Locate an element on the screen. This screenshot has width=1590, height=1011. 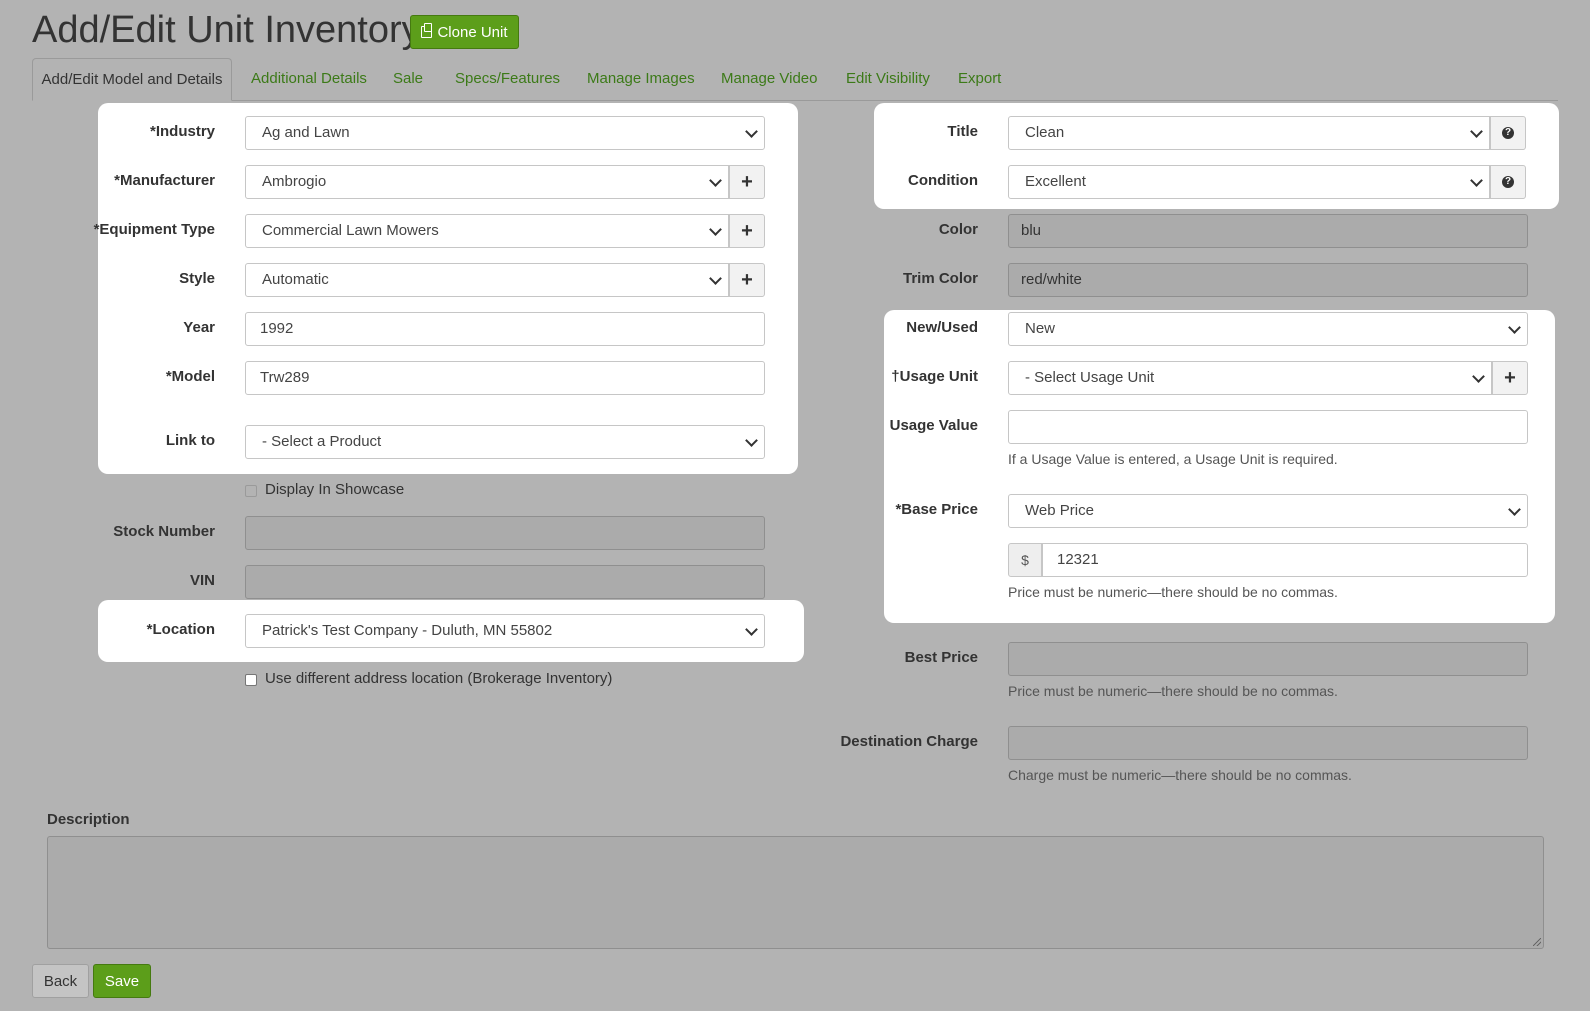
clone-unit-button: Clone Unit is located at coordinates (464, 32).